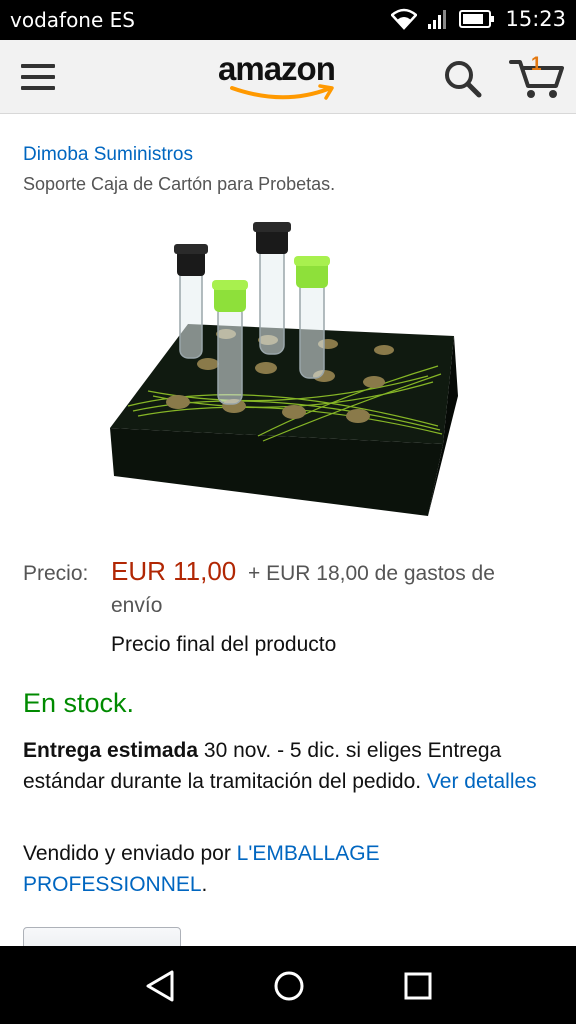  What do you see at coordinates (174, 571) in the screenshot?
I see `price-value: EUR 11,00` at bounding box center [174, 571].